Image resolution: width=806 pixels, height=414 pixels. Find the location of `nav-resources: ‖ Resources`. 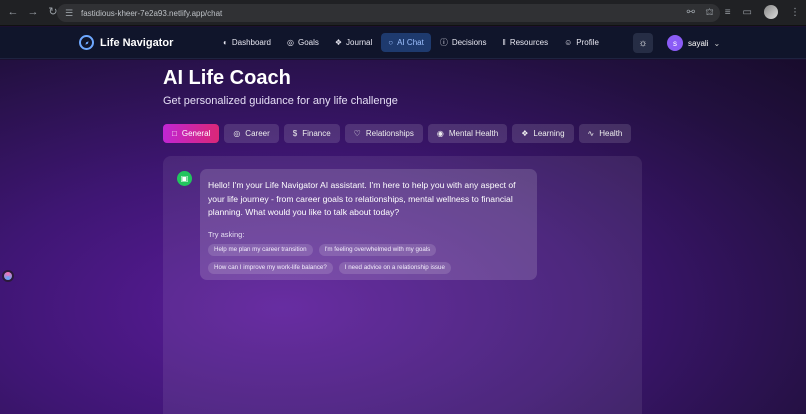

nav-resources: ‖ Resources is located at coordinates (526, 42).